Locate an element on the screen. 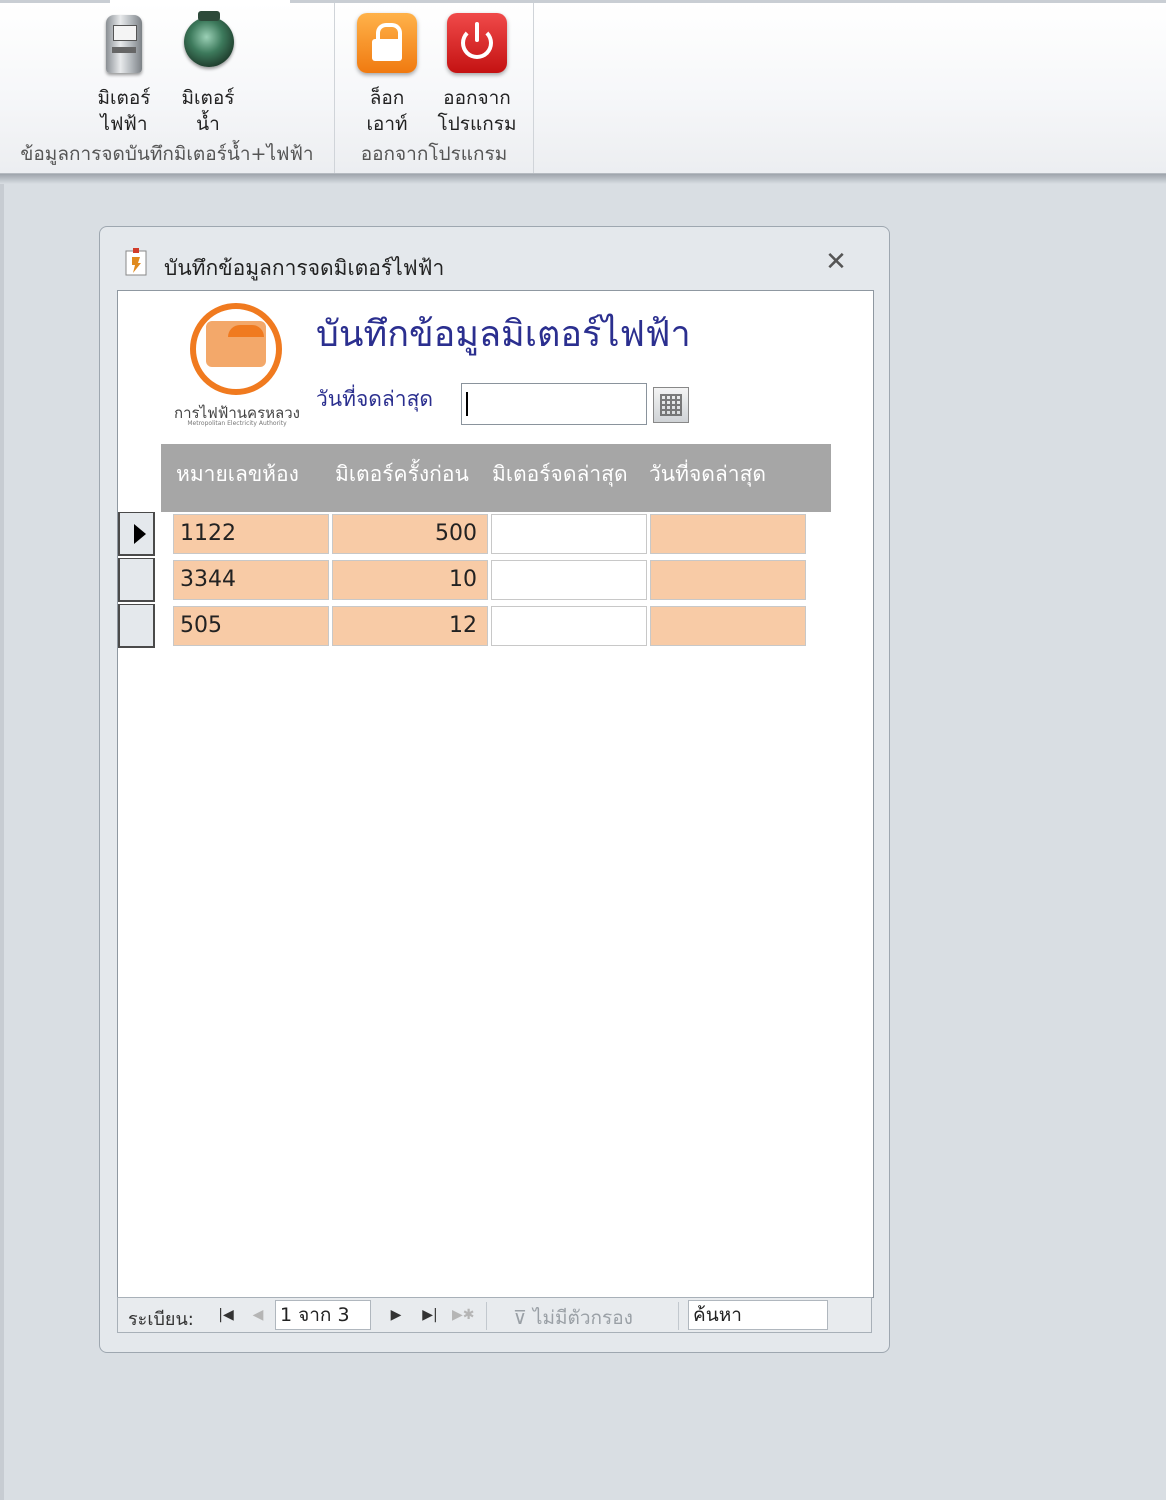 This screenshot has width=1166, height=1500. window-title: บันทึกข้อมูลการจดมิเตอร์ไฟฟ้า is located at coordinates (304, 268).